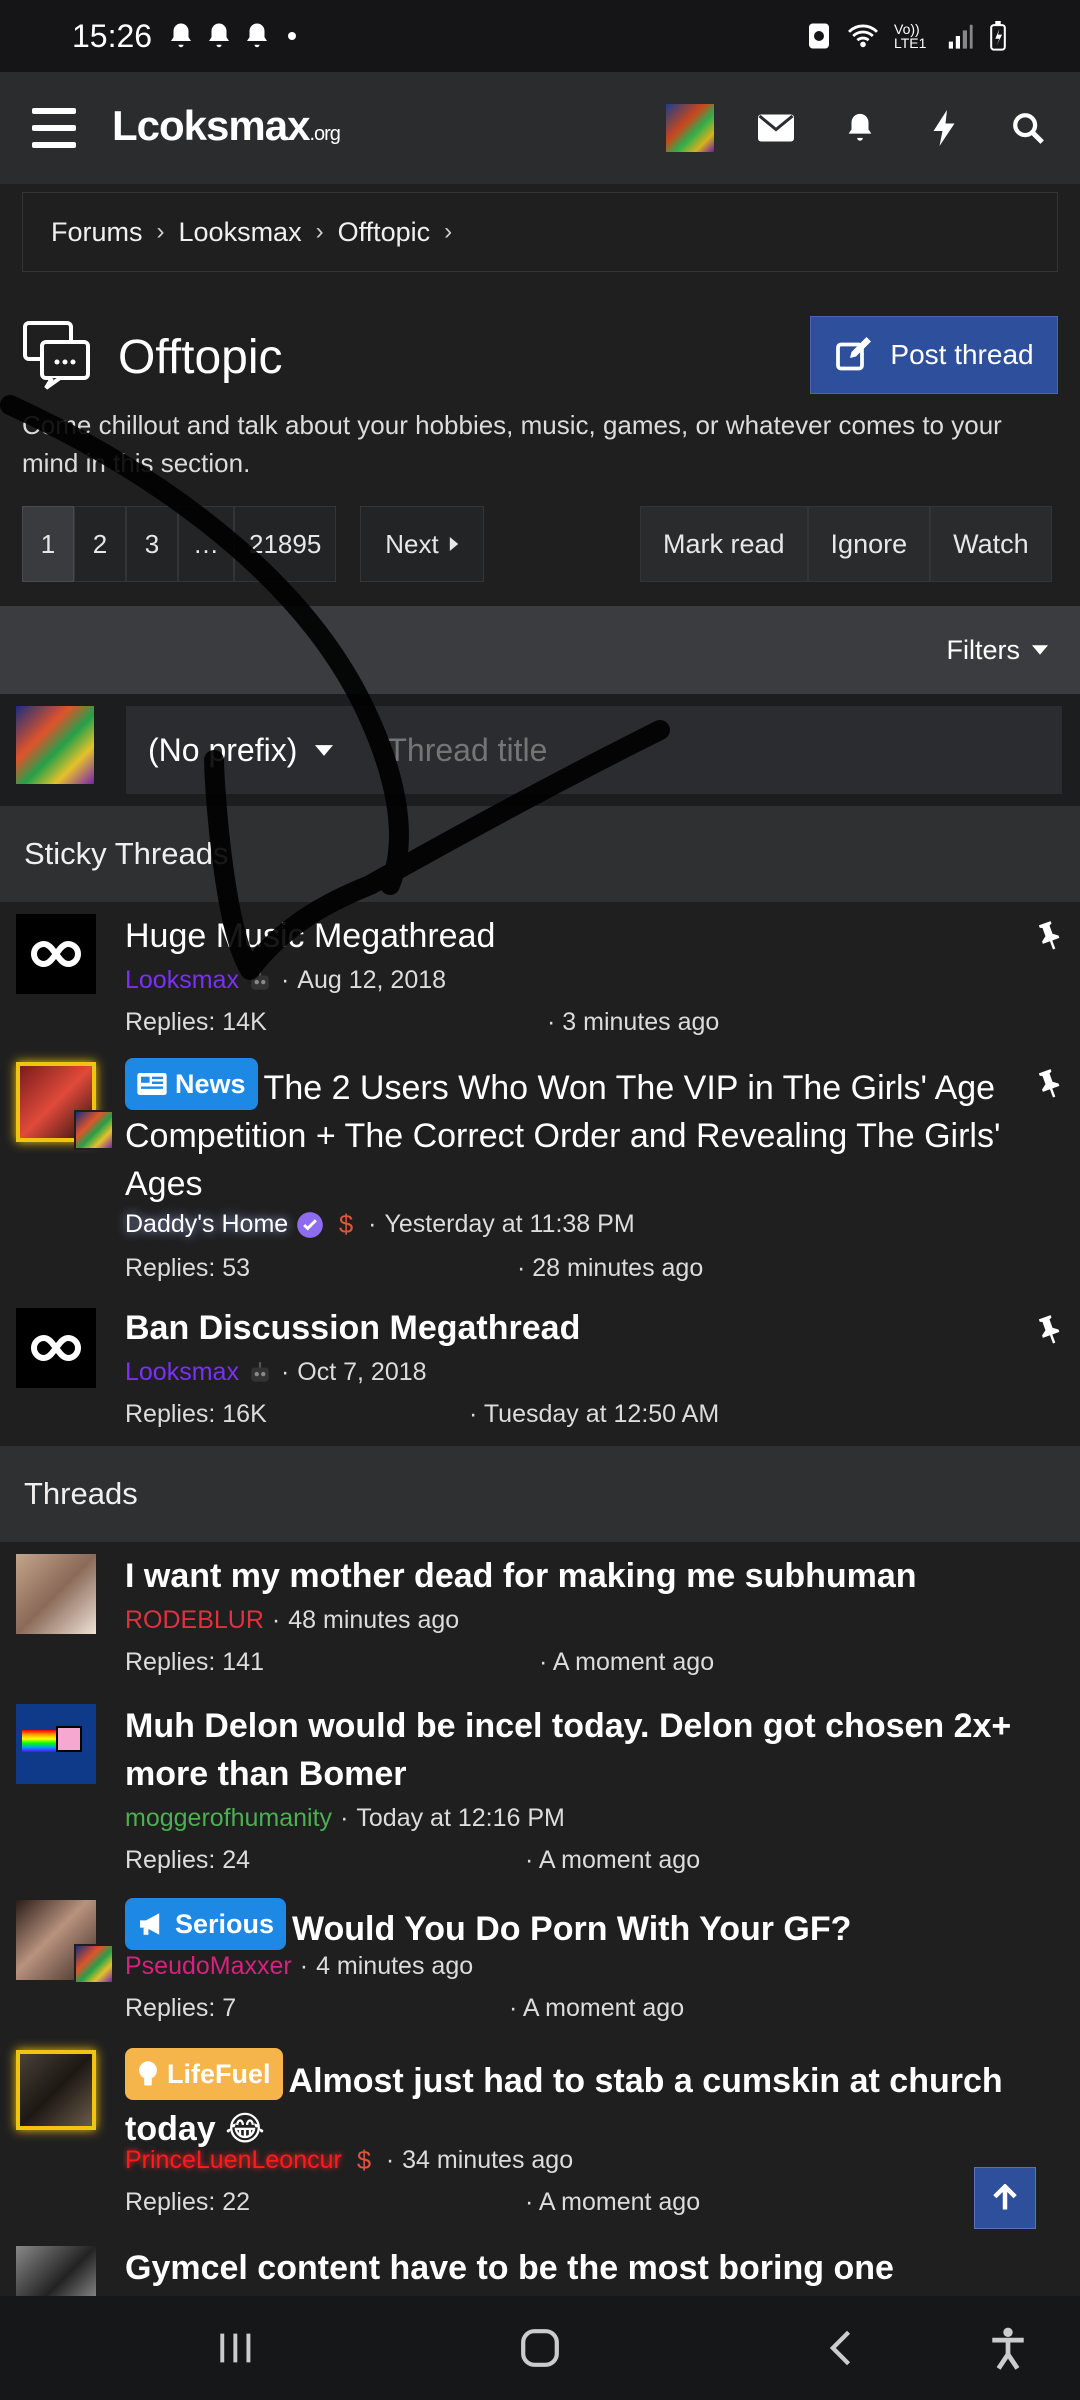  I want to click on thread-replies: Replies: 53, so click(188, 1268).